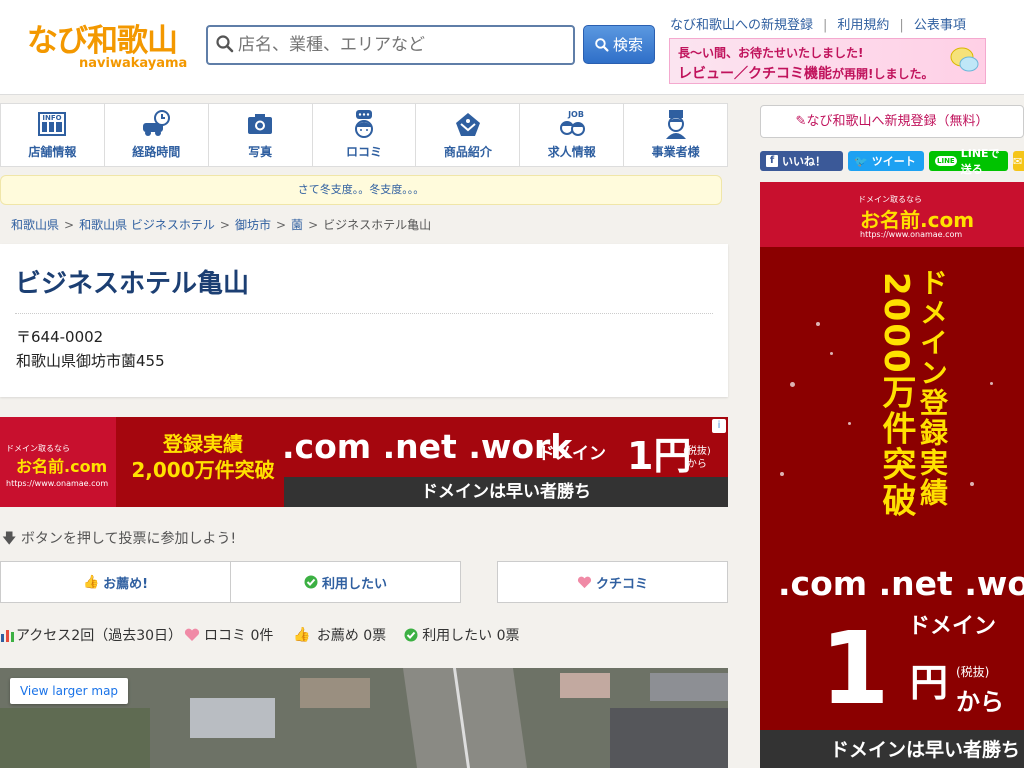 Image resolution: width=1024 pixels, height=768 pixels. Describe the element at coordinates (917, 220) in the screenshot. I see `sidebar-ad-brand-name: お名前.com` at that location.